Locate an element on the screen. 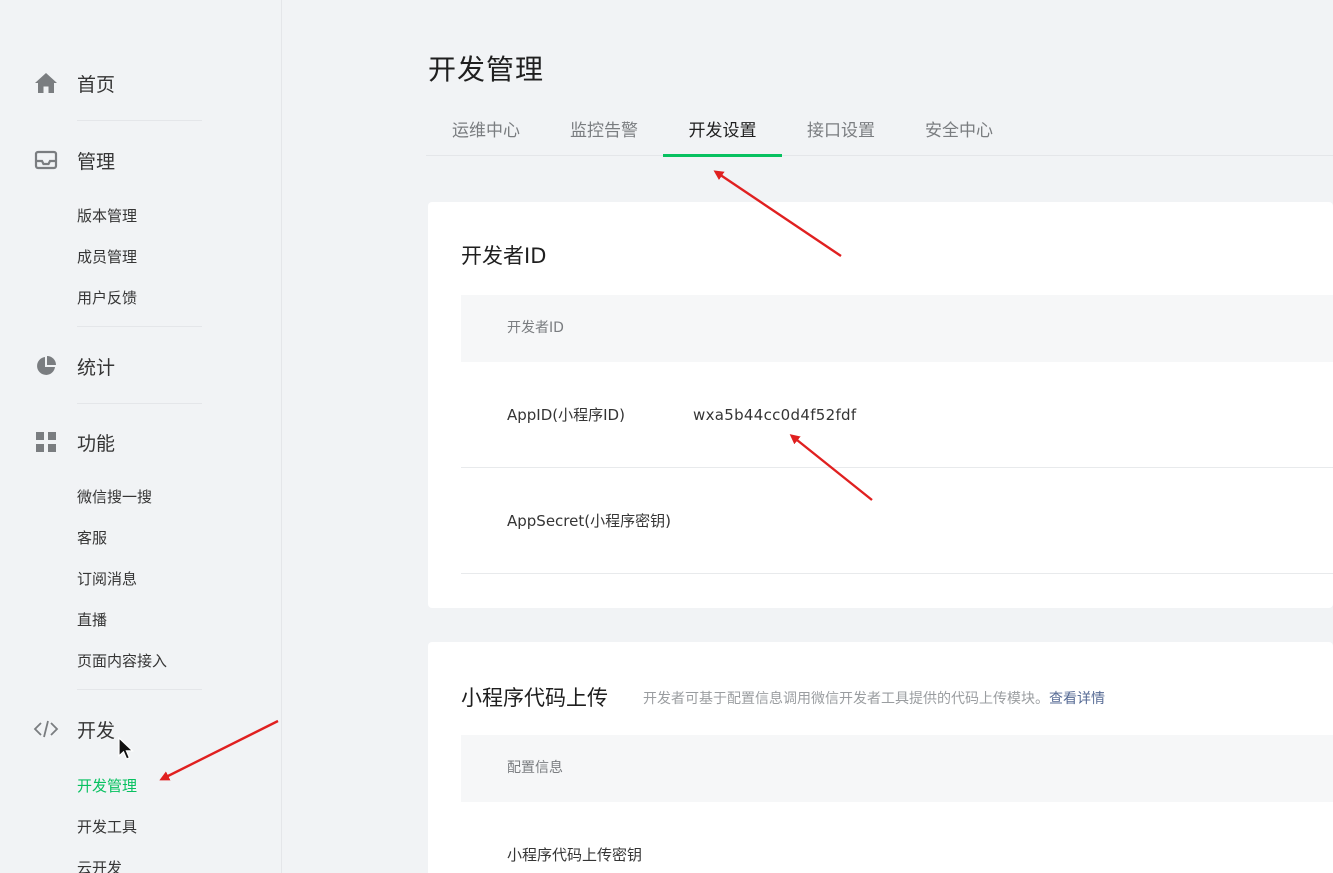 The image size is (1333, 873). tab-monitoring: 监控告警 is located at coordinates (604, 133).